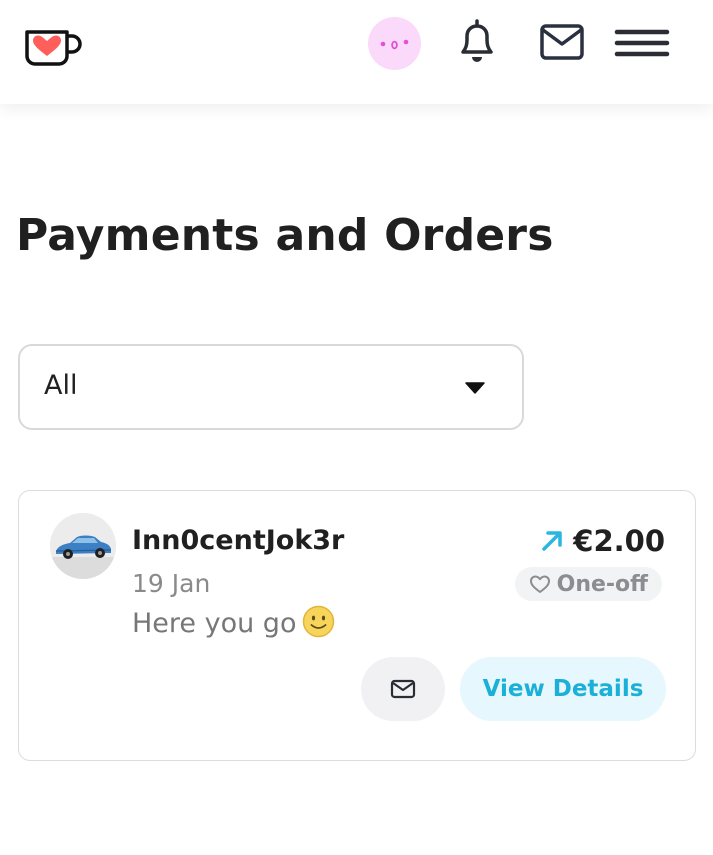 Image resolution: width=713 pixels, height=855 pixels. I want to click on user-avatar-button, so click(394, 43).